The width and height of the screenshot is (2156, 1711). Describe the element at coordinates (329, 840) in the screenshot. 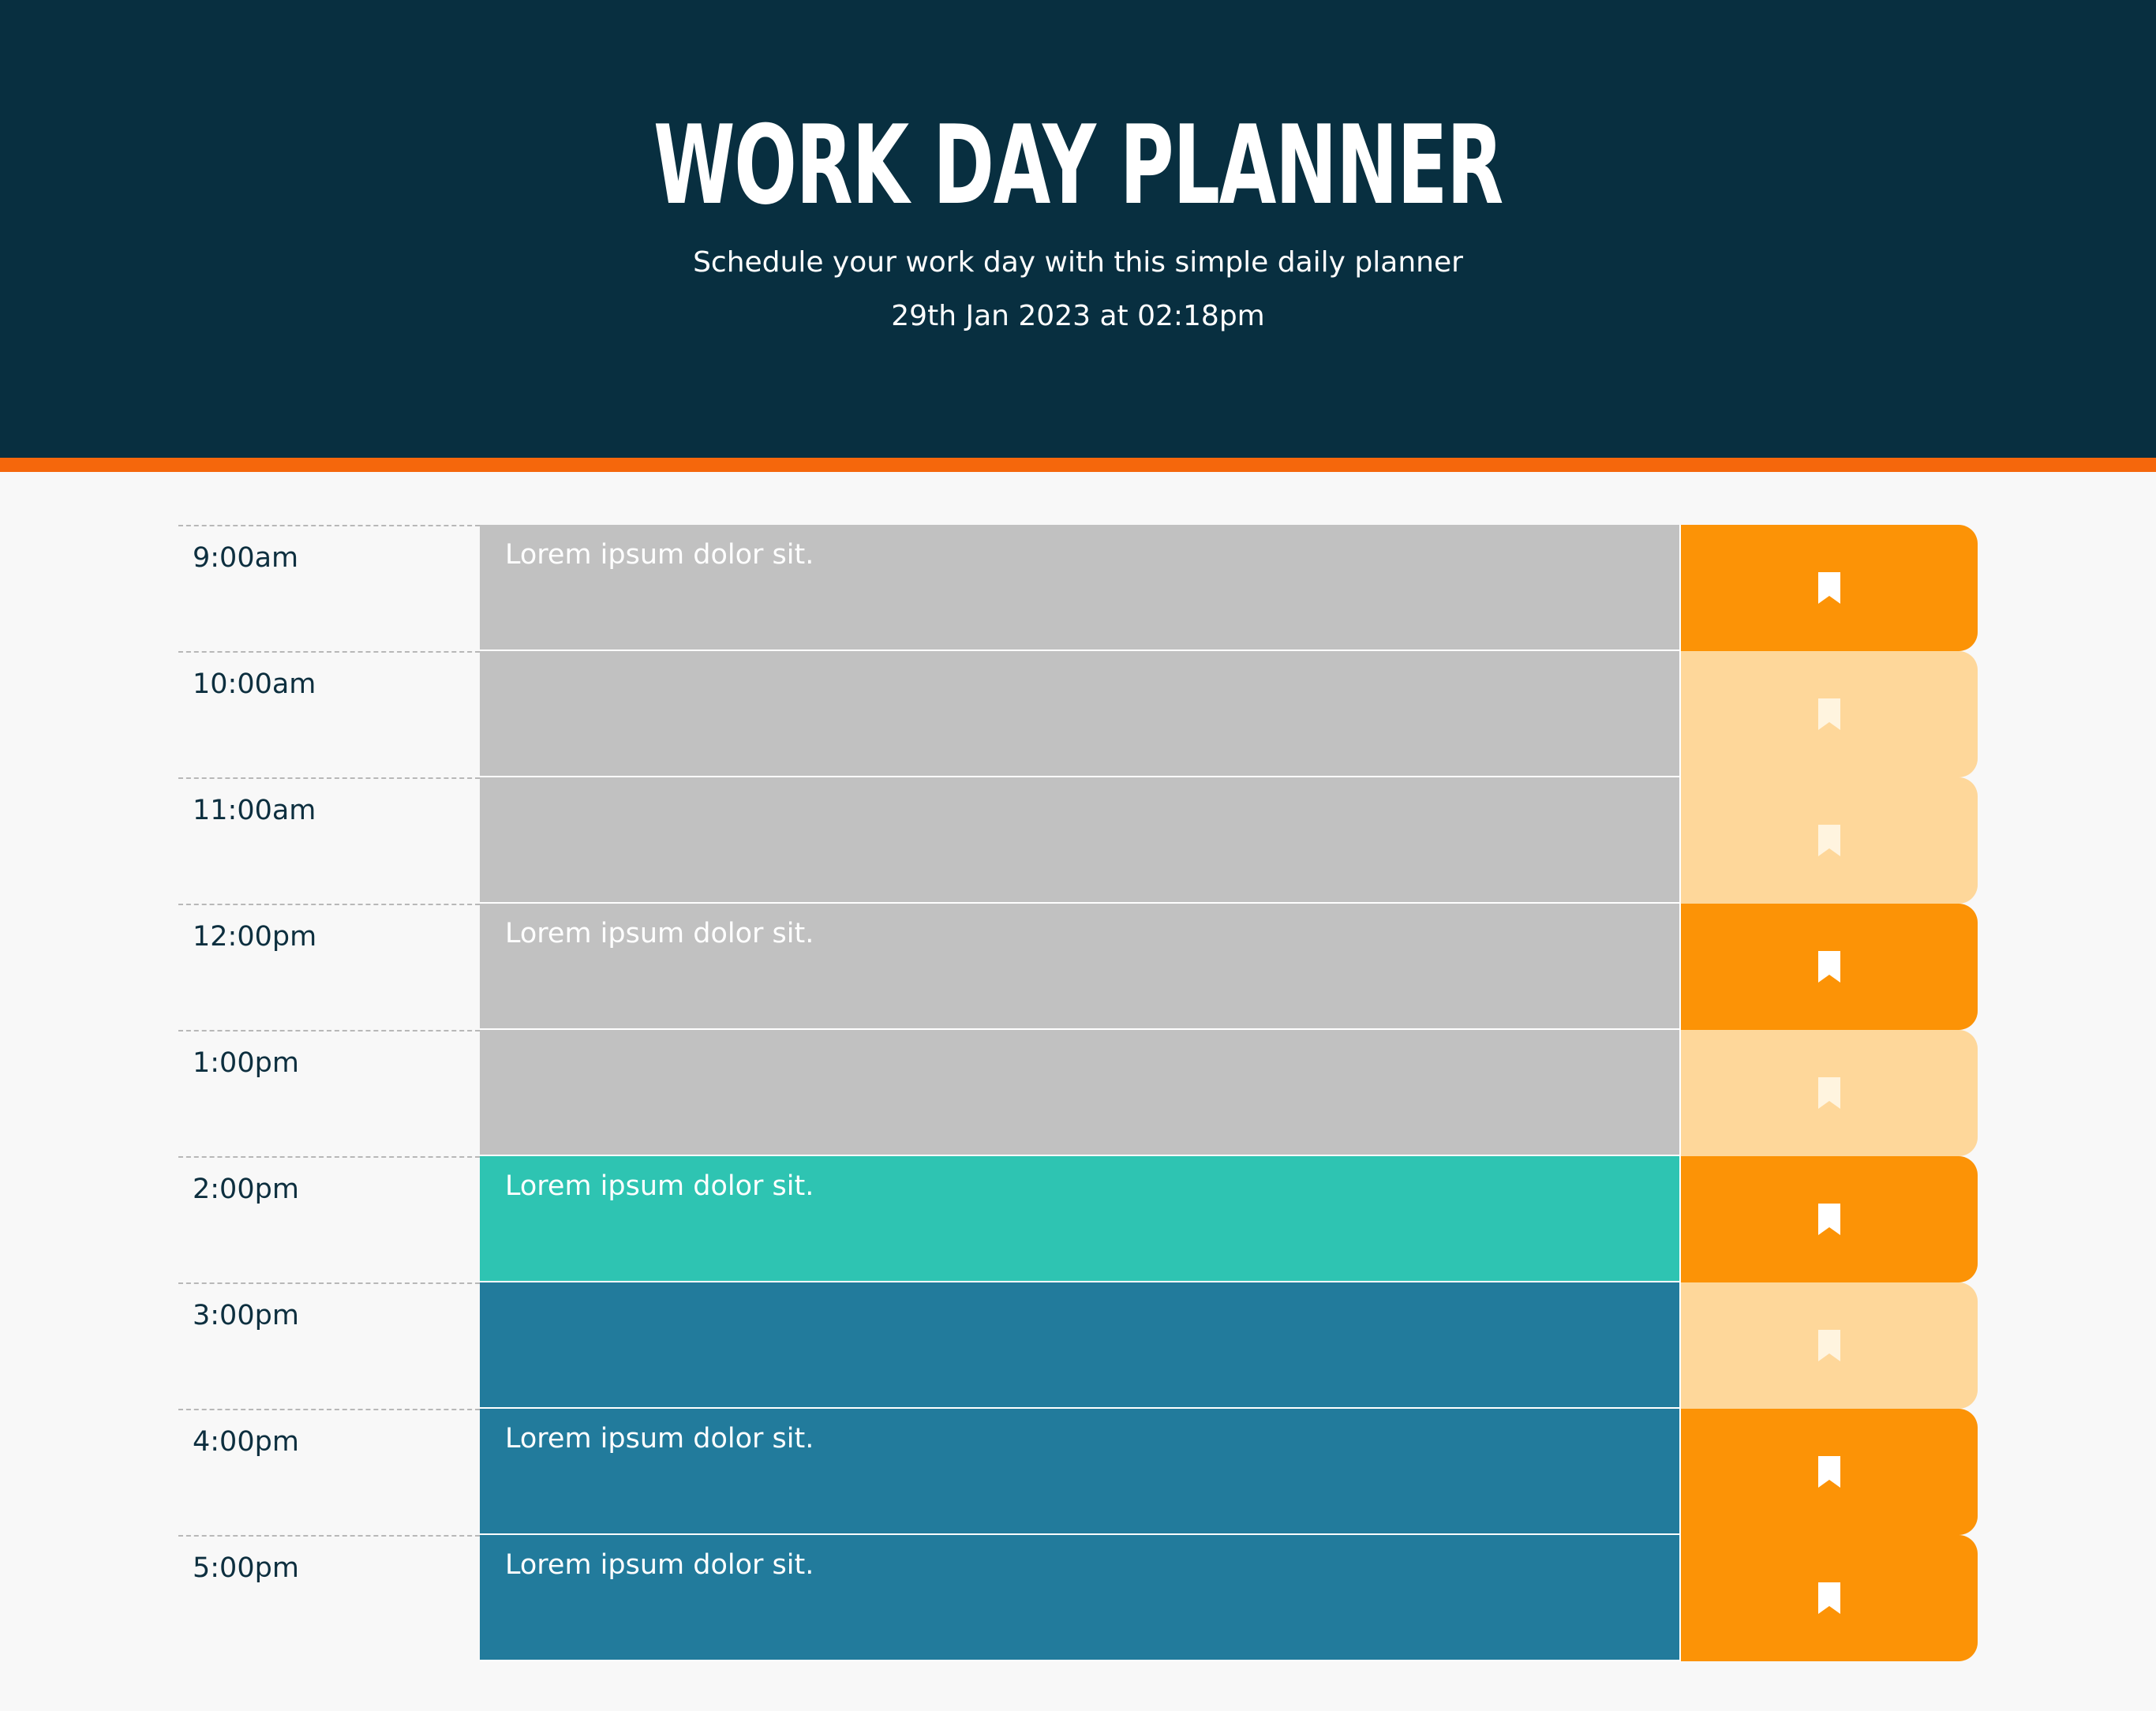

I see `hour-label: 11:00am` at that location.